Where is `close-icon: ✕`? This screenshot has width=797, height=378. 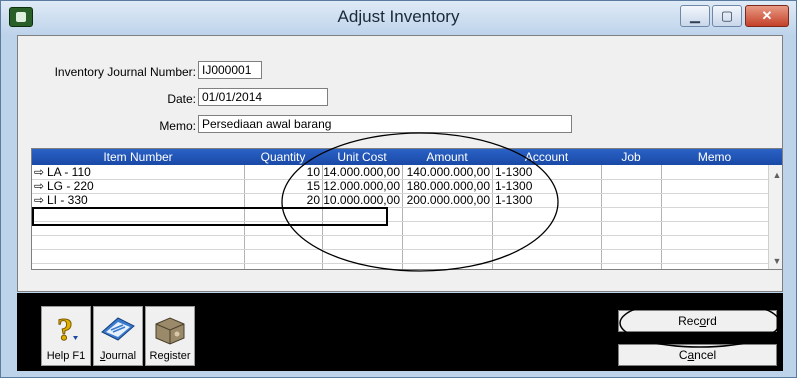 close-icon: ✕ is located at coordinates (767, 15).